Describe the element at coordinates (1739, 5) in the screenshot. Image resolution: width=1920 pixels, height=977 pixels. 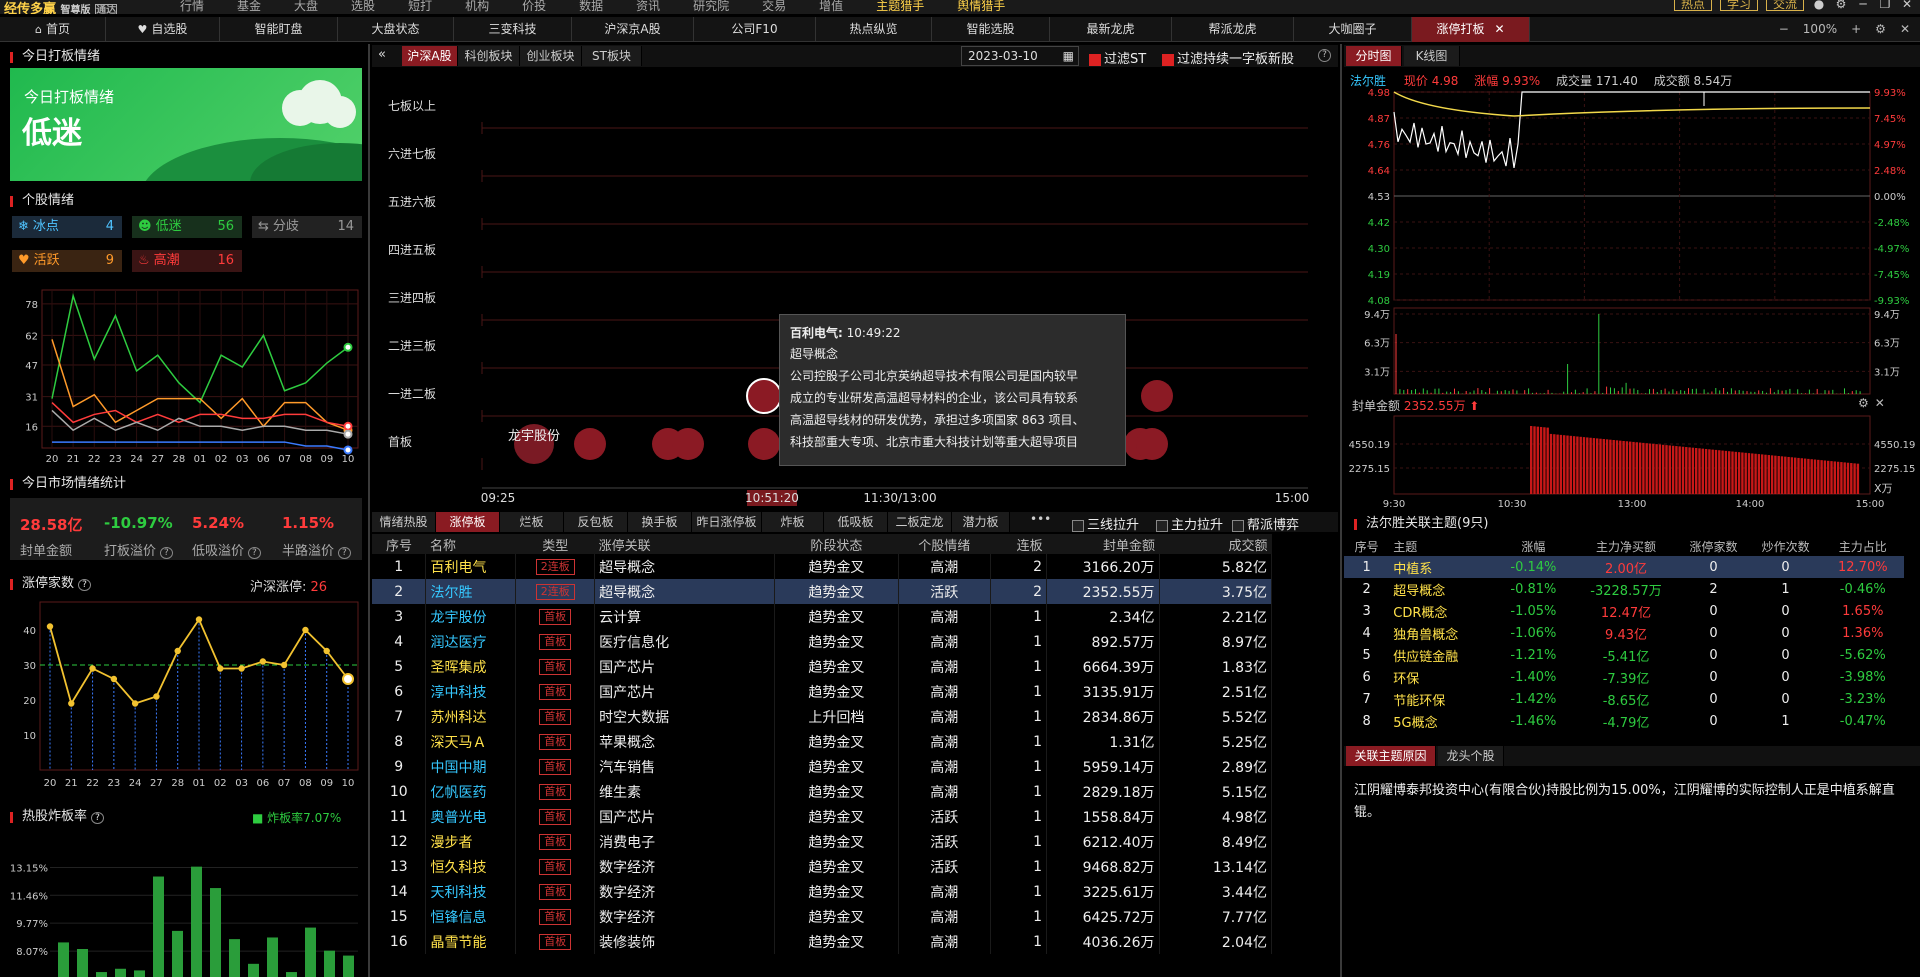
I see `top-right-button: 学习` at that location.